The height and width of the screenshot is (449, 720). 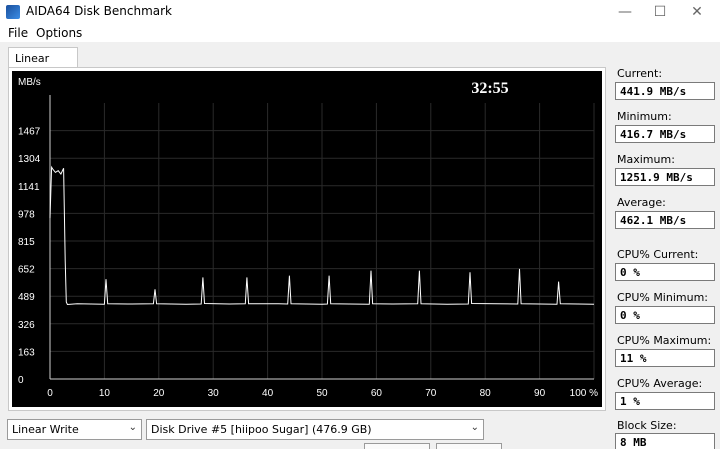 I want to click on drive-select-value: Disk Drive #5 [hiipoo Sugar] (476.9 GB), so click(x=261, y=429).